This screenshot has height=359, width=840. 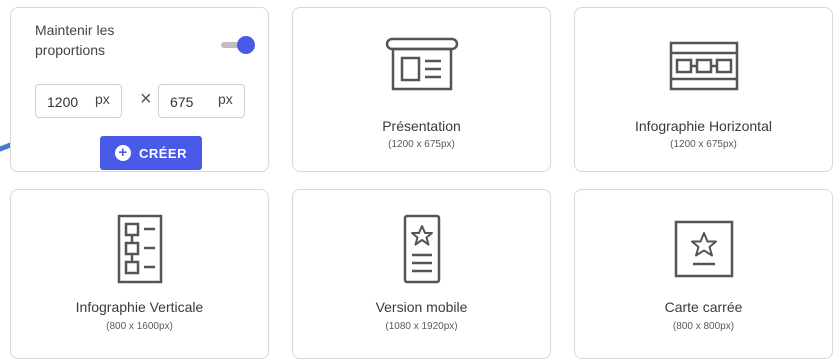 I want to click on create-button-label: CRÉER, so click(x=162, y=153).